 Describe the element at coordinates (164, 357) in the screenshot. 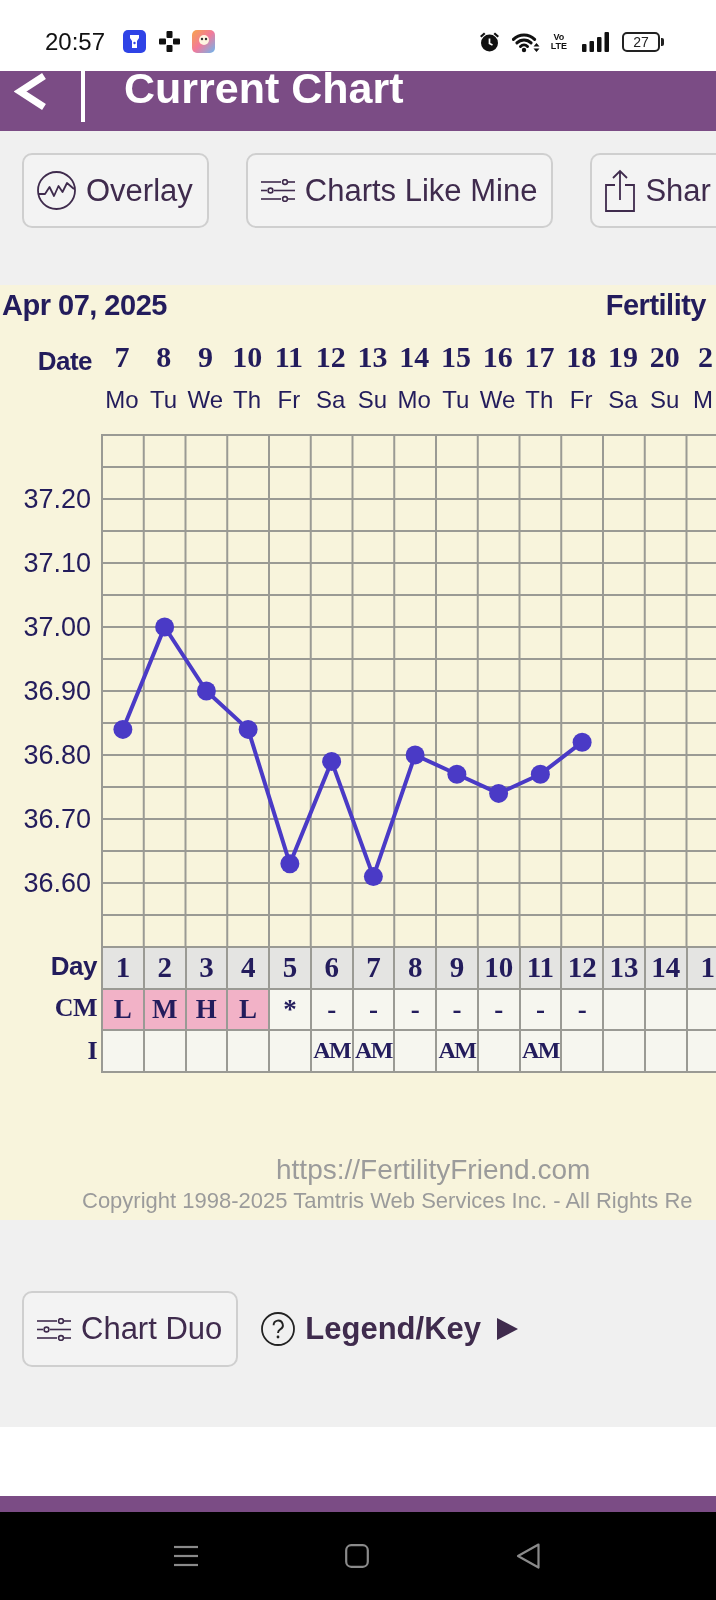

I see `date-label: 8` at that location.